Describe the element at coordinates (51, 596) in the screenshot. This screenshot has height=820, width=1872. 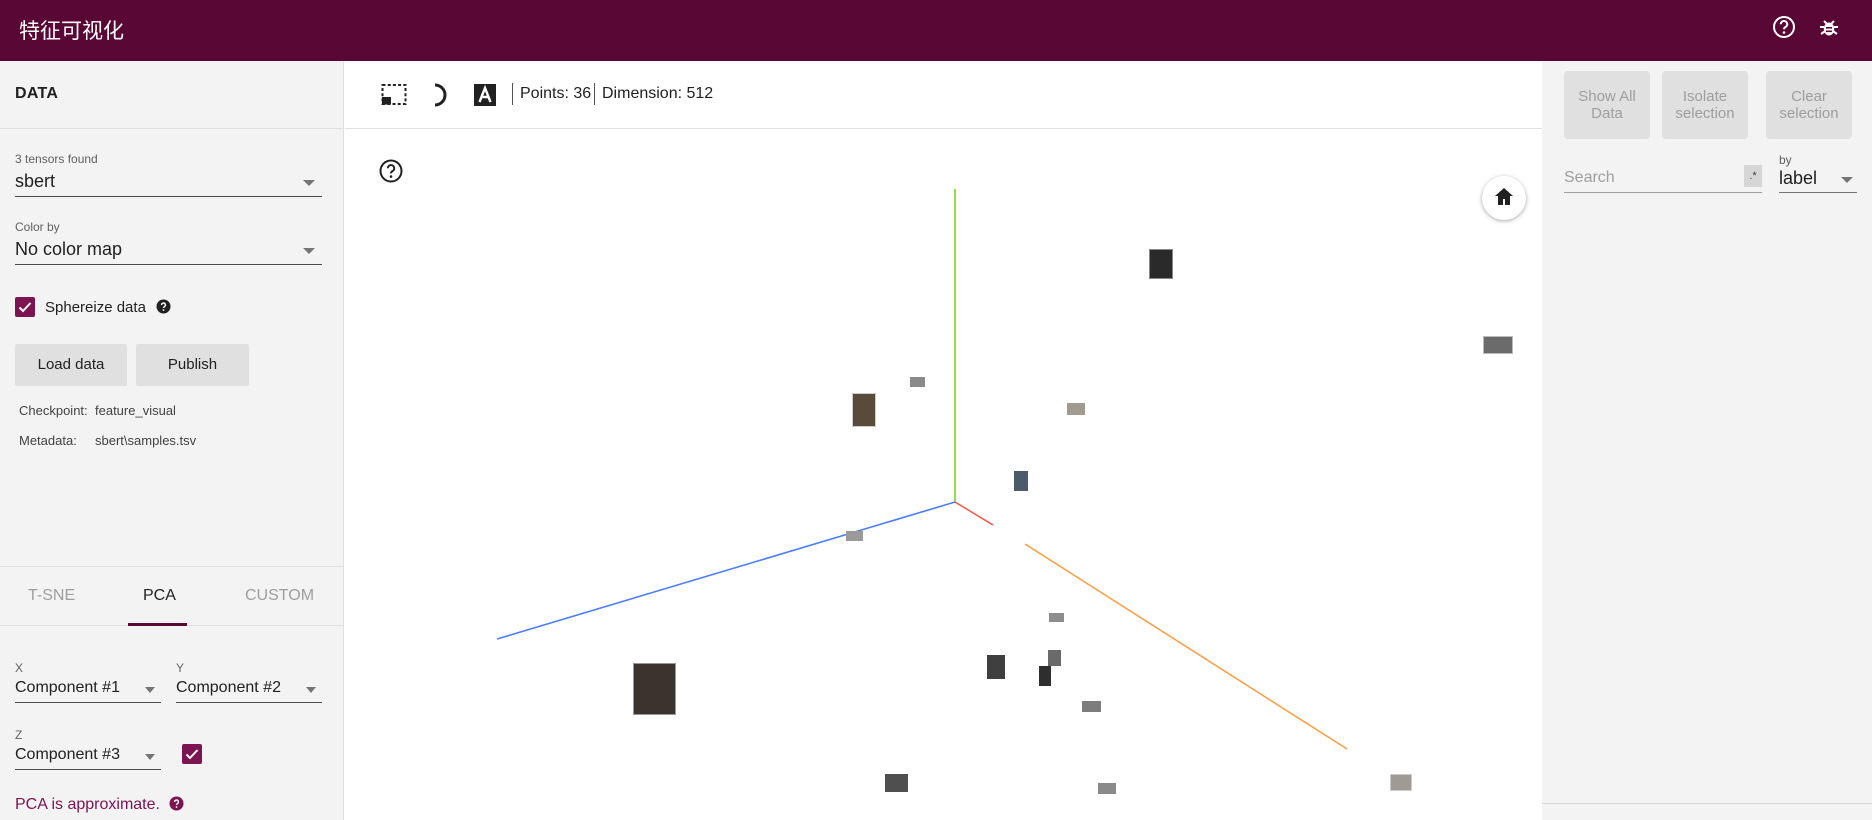
I see `tab-tsne: T-SNE` at that location.